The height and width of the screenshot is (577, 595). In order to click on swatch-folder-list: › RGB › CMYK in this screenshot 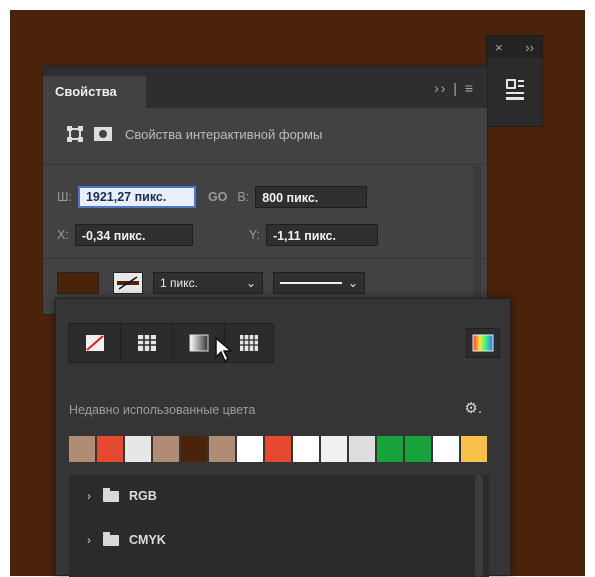, I will do `click(279, 526)`.